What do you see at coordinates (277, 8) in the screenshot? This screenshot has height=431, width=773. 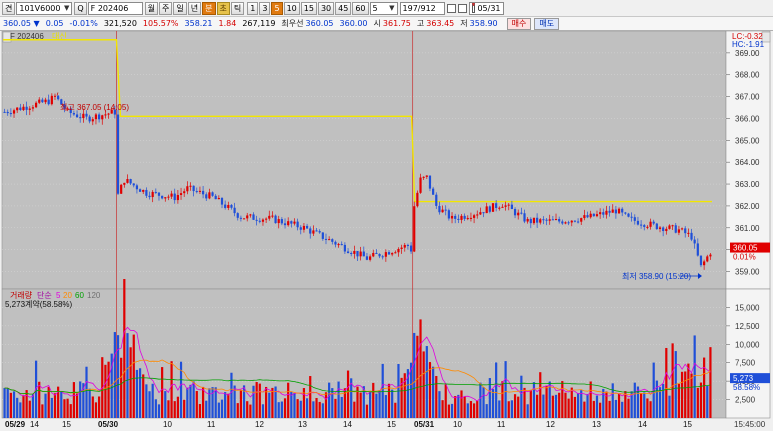 I see `interval-button-2: 5` at bounding box center [277, 8].